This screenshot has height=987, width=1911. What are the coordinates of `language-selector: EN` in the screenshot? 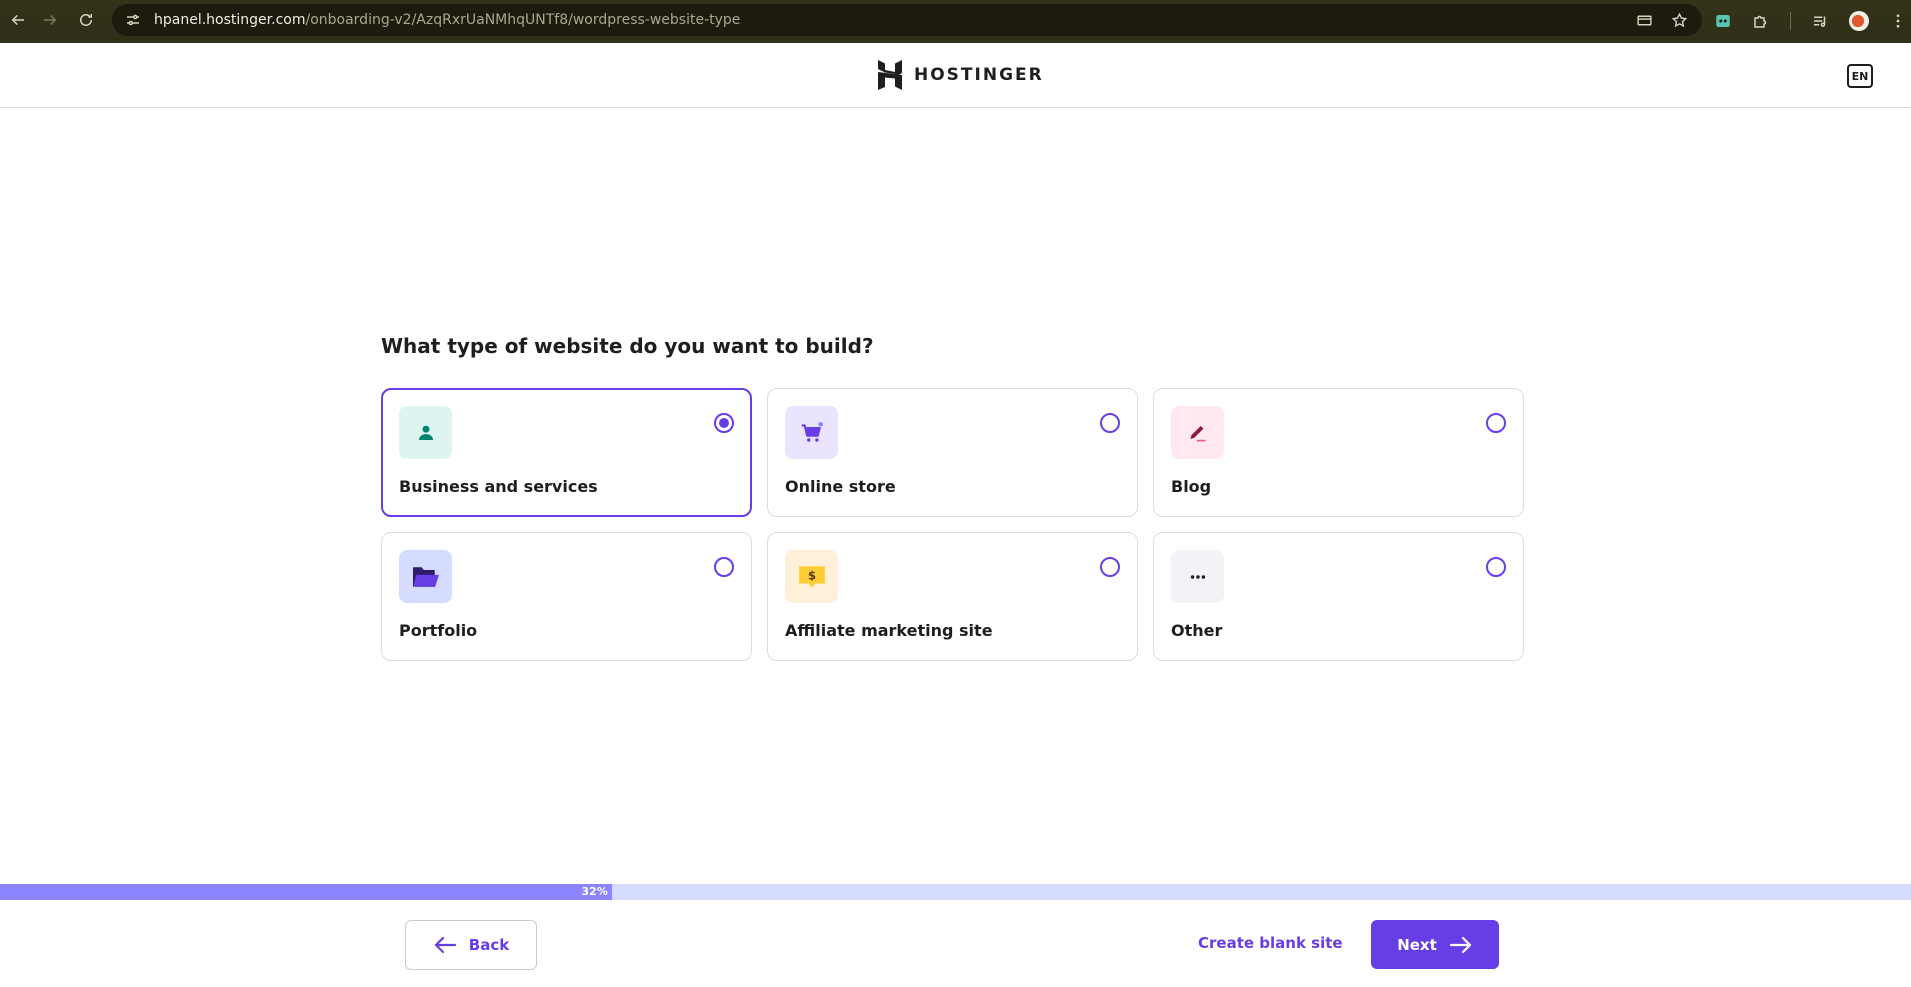 It's located at (1860, 76).